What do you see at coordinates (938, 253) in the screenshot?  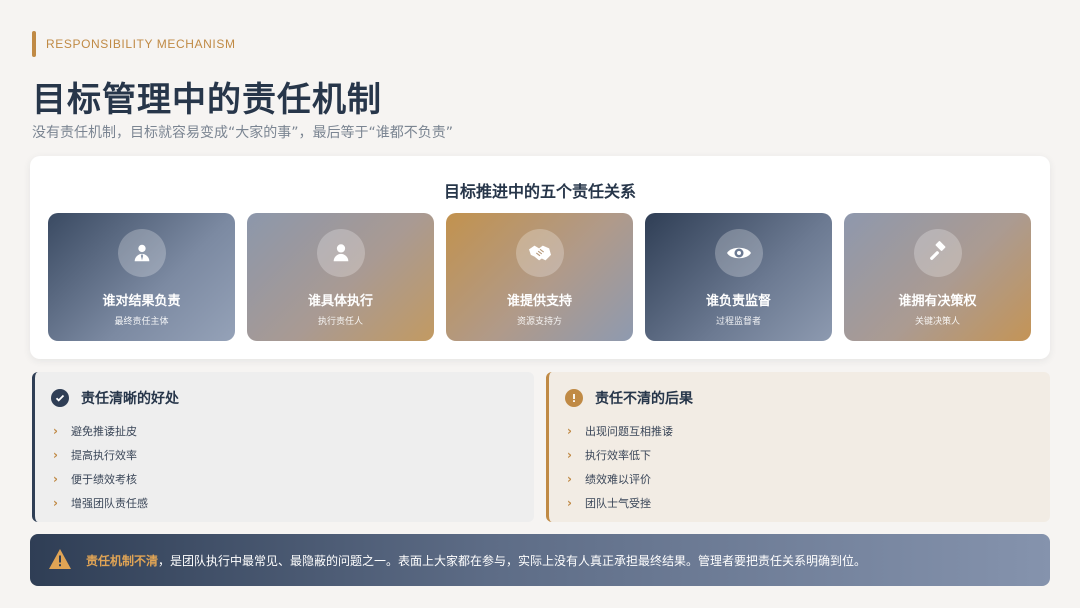 I see `gavel-icon` at bounding box center [938, 253].